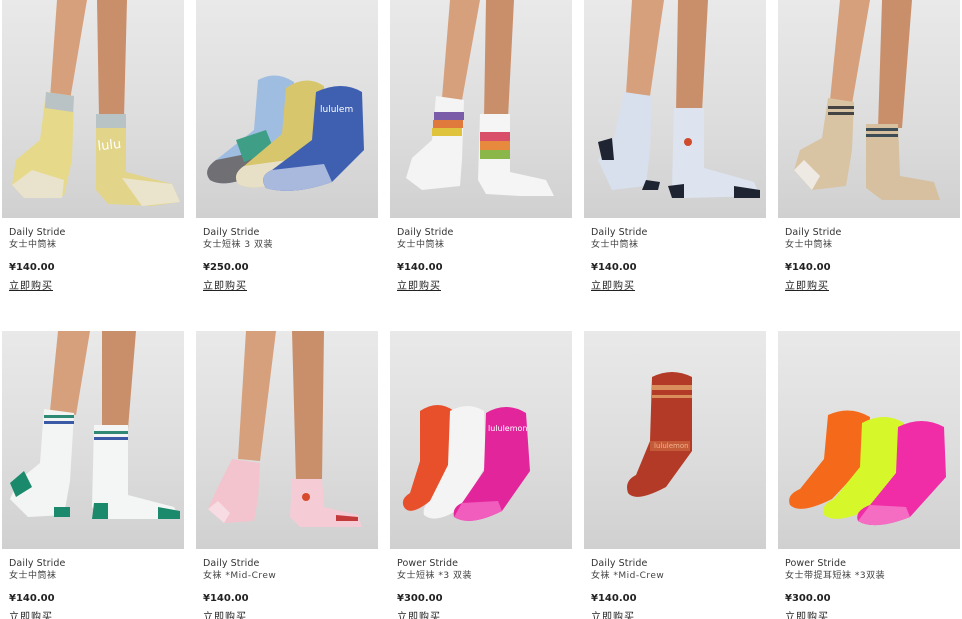 This screenshot has height=619, width=962. Describe the element at coordinates (287, 109) in the screenshot. I see `sock-photo: lululem` at that location.